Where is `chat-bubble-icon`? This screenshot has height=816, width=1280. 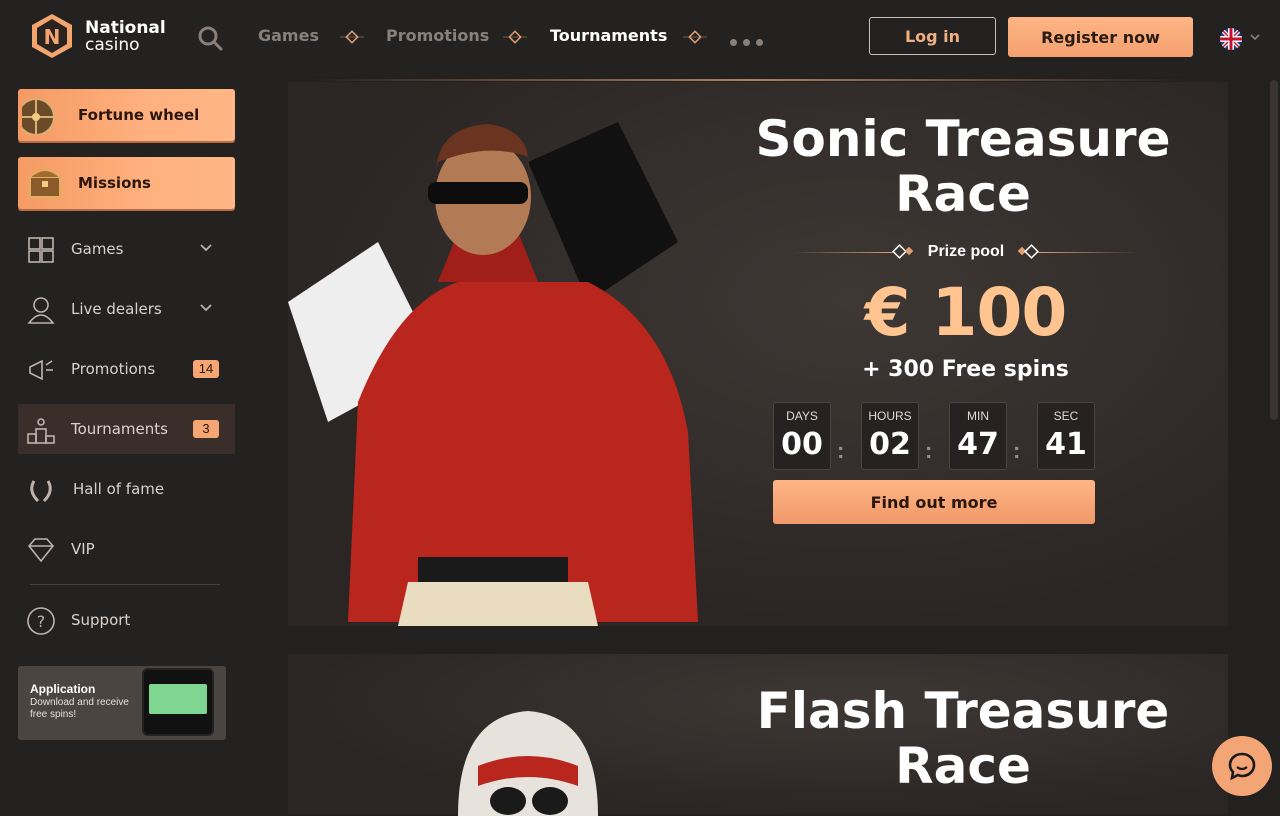 chat-bubble-icon is located at coordinates (1242, 766).